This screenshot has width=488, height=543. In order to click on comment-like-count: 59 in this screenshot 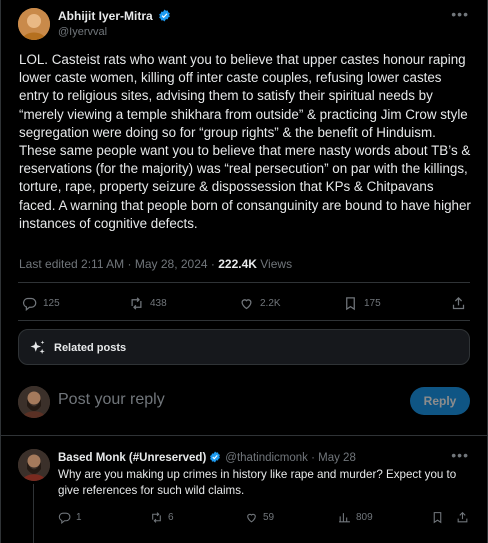, I will do `click(269, 517)`.